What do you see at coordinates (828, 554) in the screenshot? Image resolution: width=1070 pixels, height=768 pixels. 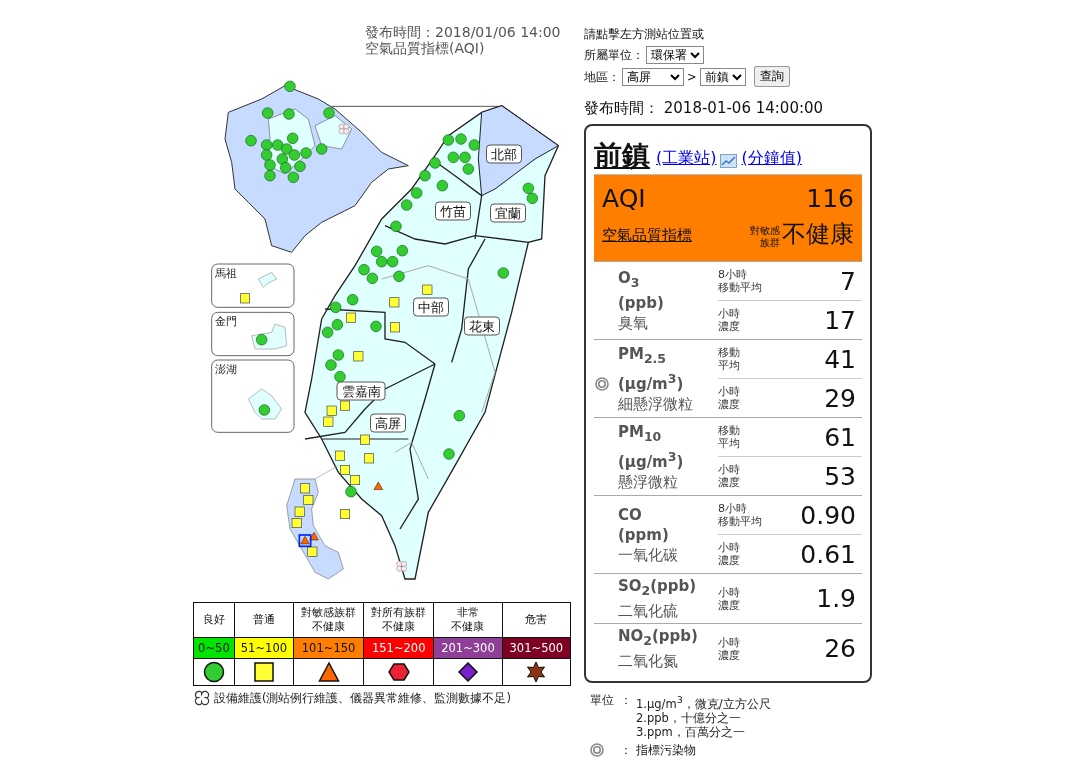 I see `reading-value: 0.61` at bounding box center [828, 554].